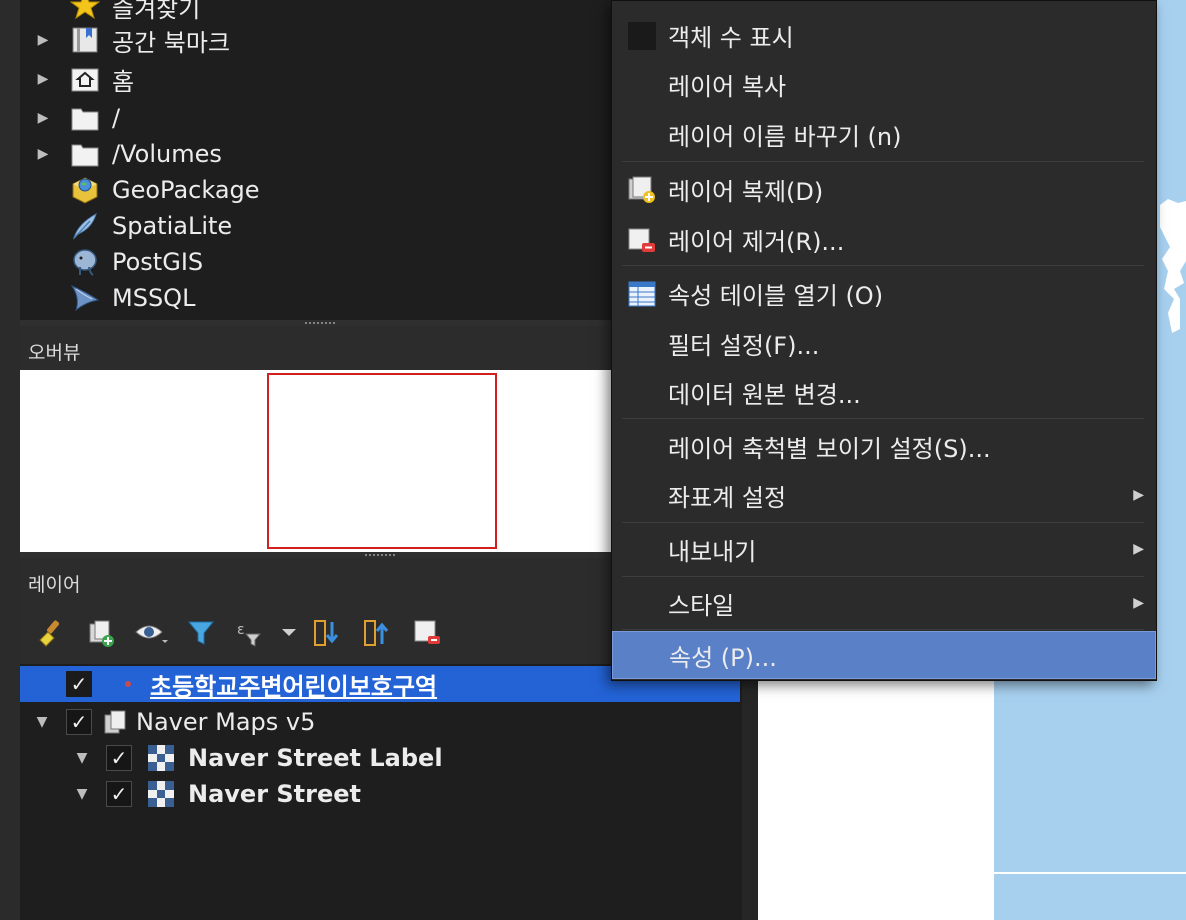 Image resolution: width=1186 pixels, height=920 pixels. I want to click on menu-item-styles: 스타일 ▶, so click(884, 603).